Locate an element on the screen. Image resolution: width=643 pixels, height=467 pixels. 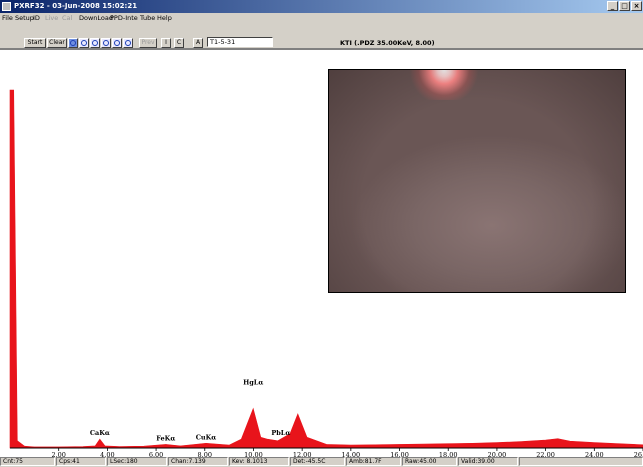
status-det: Det:-45.5C is located at coordinates (317, 461).